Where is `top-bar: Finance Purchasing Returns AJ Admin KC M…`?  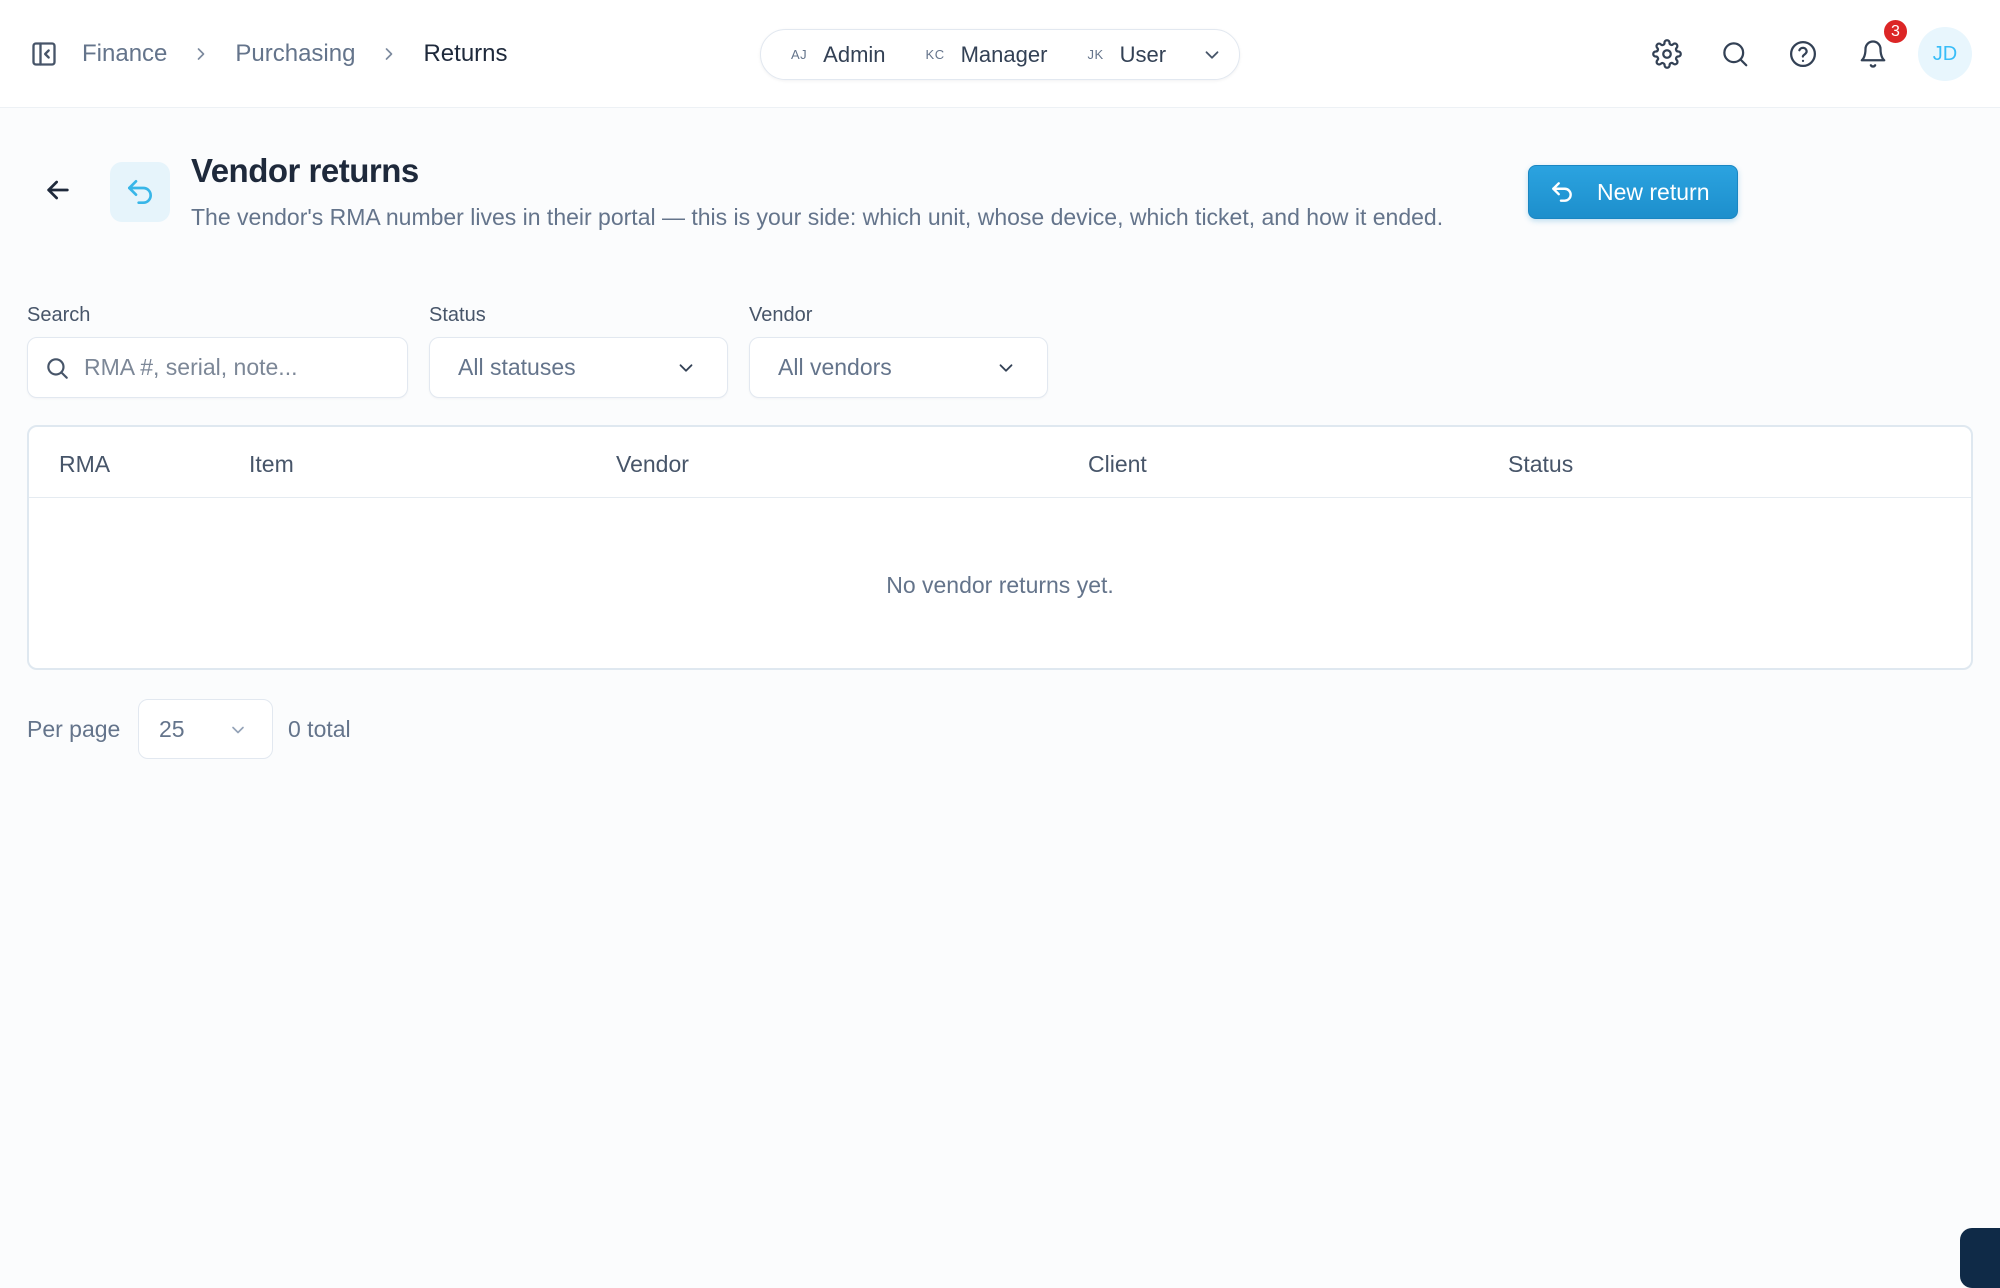 top-bar: Finance Purchasing Returns AJ Admin KC M… is located at coordinates (1000, 54).